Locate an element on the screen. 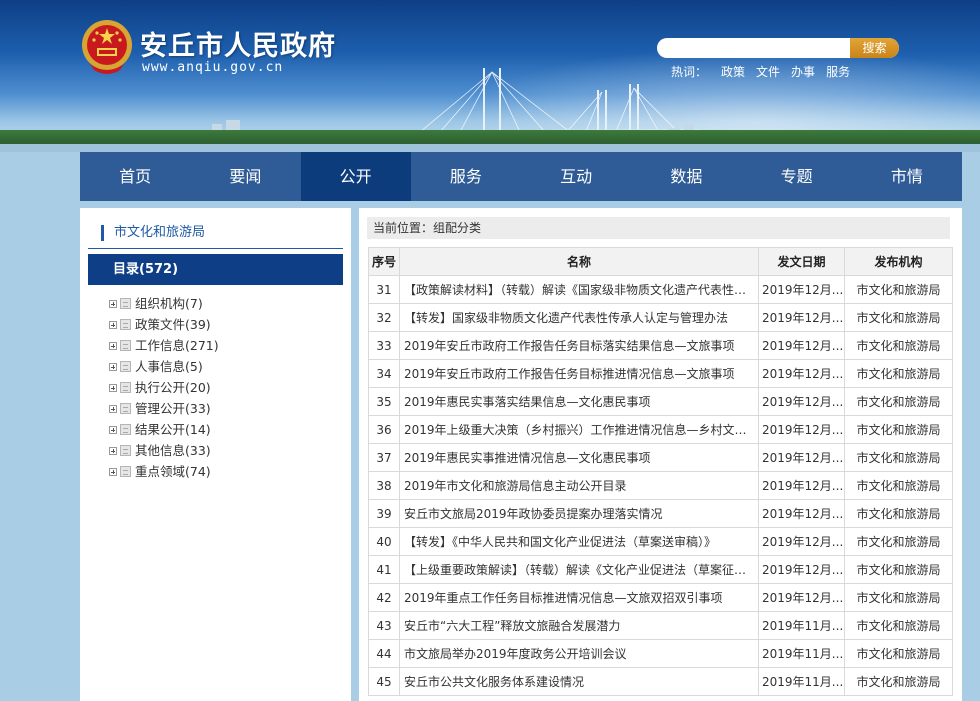  search-button: 搜索 is located at coordinates (874, 48).